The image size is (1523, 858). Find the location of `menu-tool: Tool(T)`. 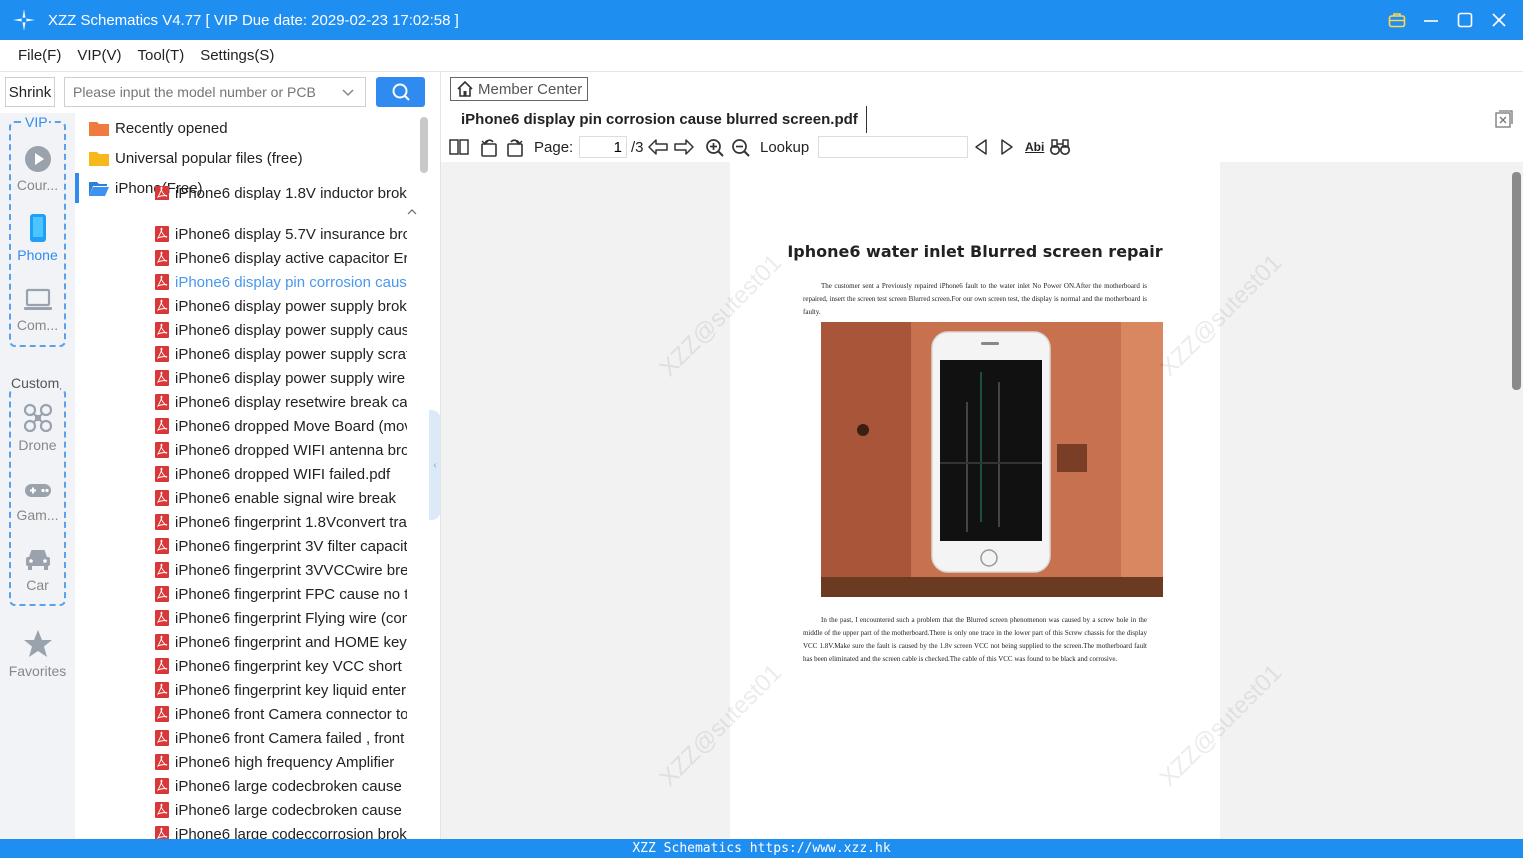

menu-tool: Tool(T) is located at coordinates (161, 55).